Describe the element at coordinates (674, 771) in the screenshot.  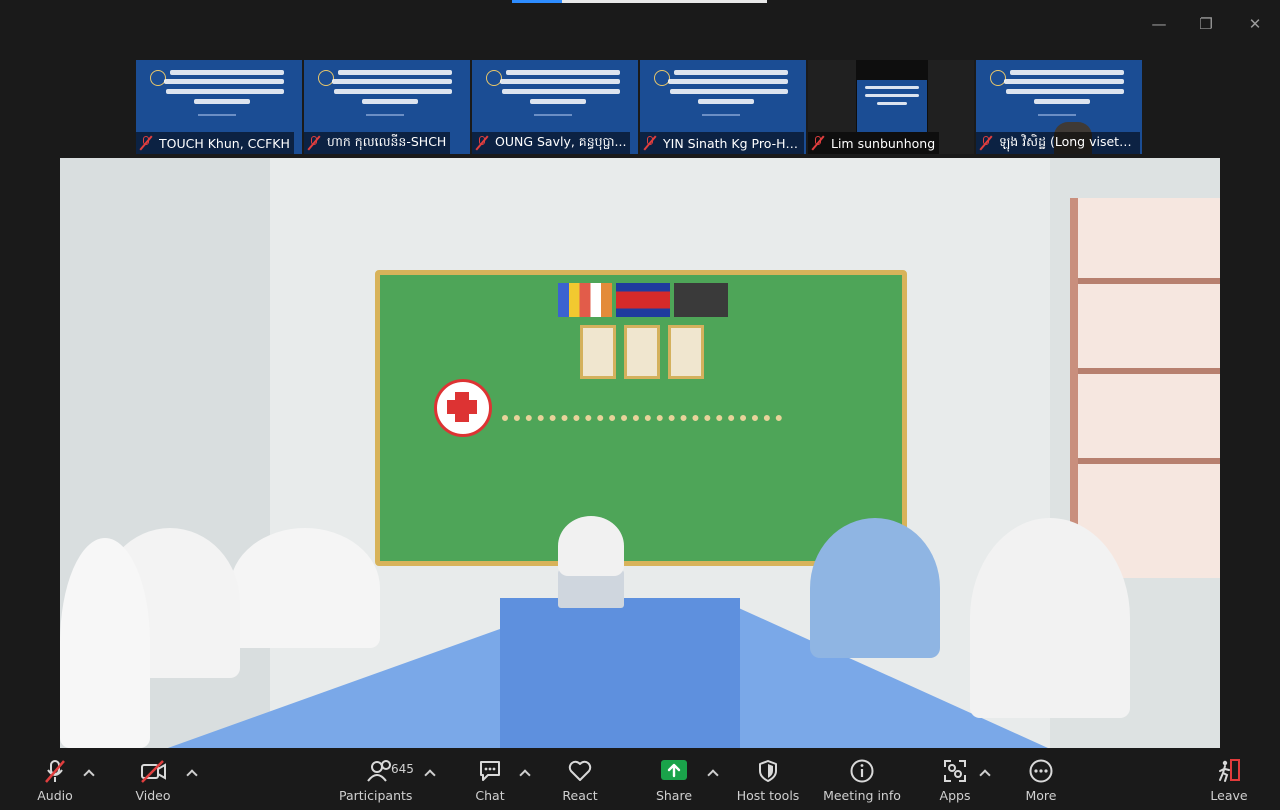
I see `share-screen-icon` at that location.